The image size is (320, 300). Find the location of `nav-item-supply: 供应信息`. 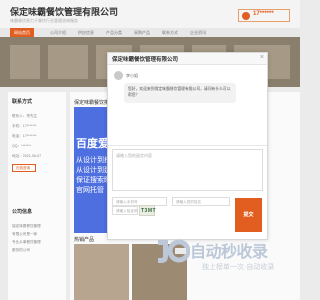

nav-item-supply: 供应信息 is located at coordinates (86, 33).